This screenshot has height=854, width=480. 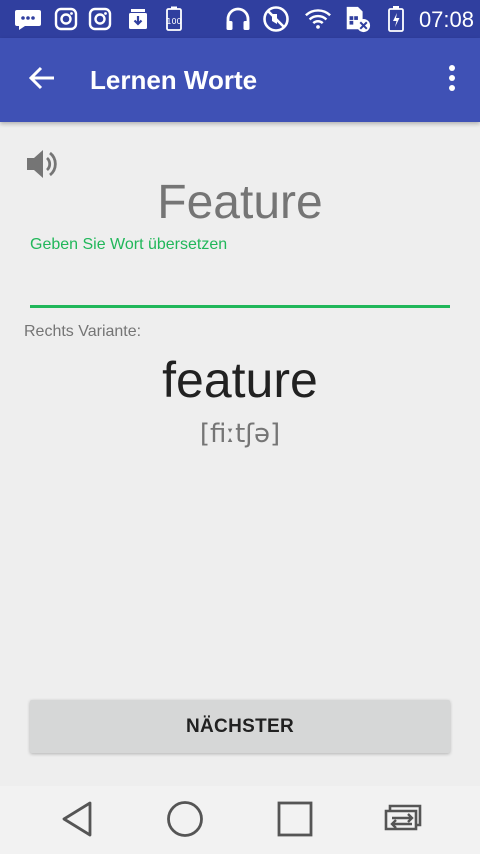 I want to click on nav-back-button, so click(x=77, y=821).